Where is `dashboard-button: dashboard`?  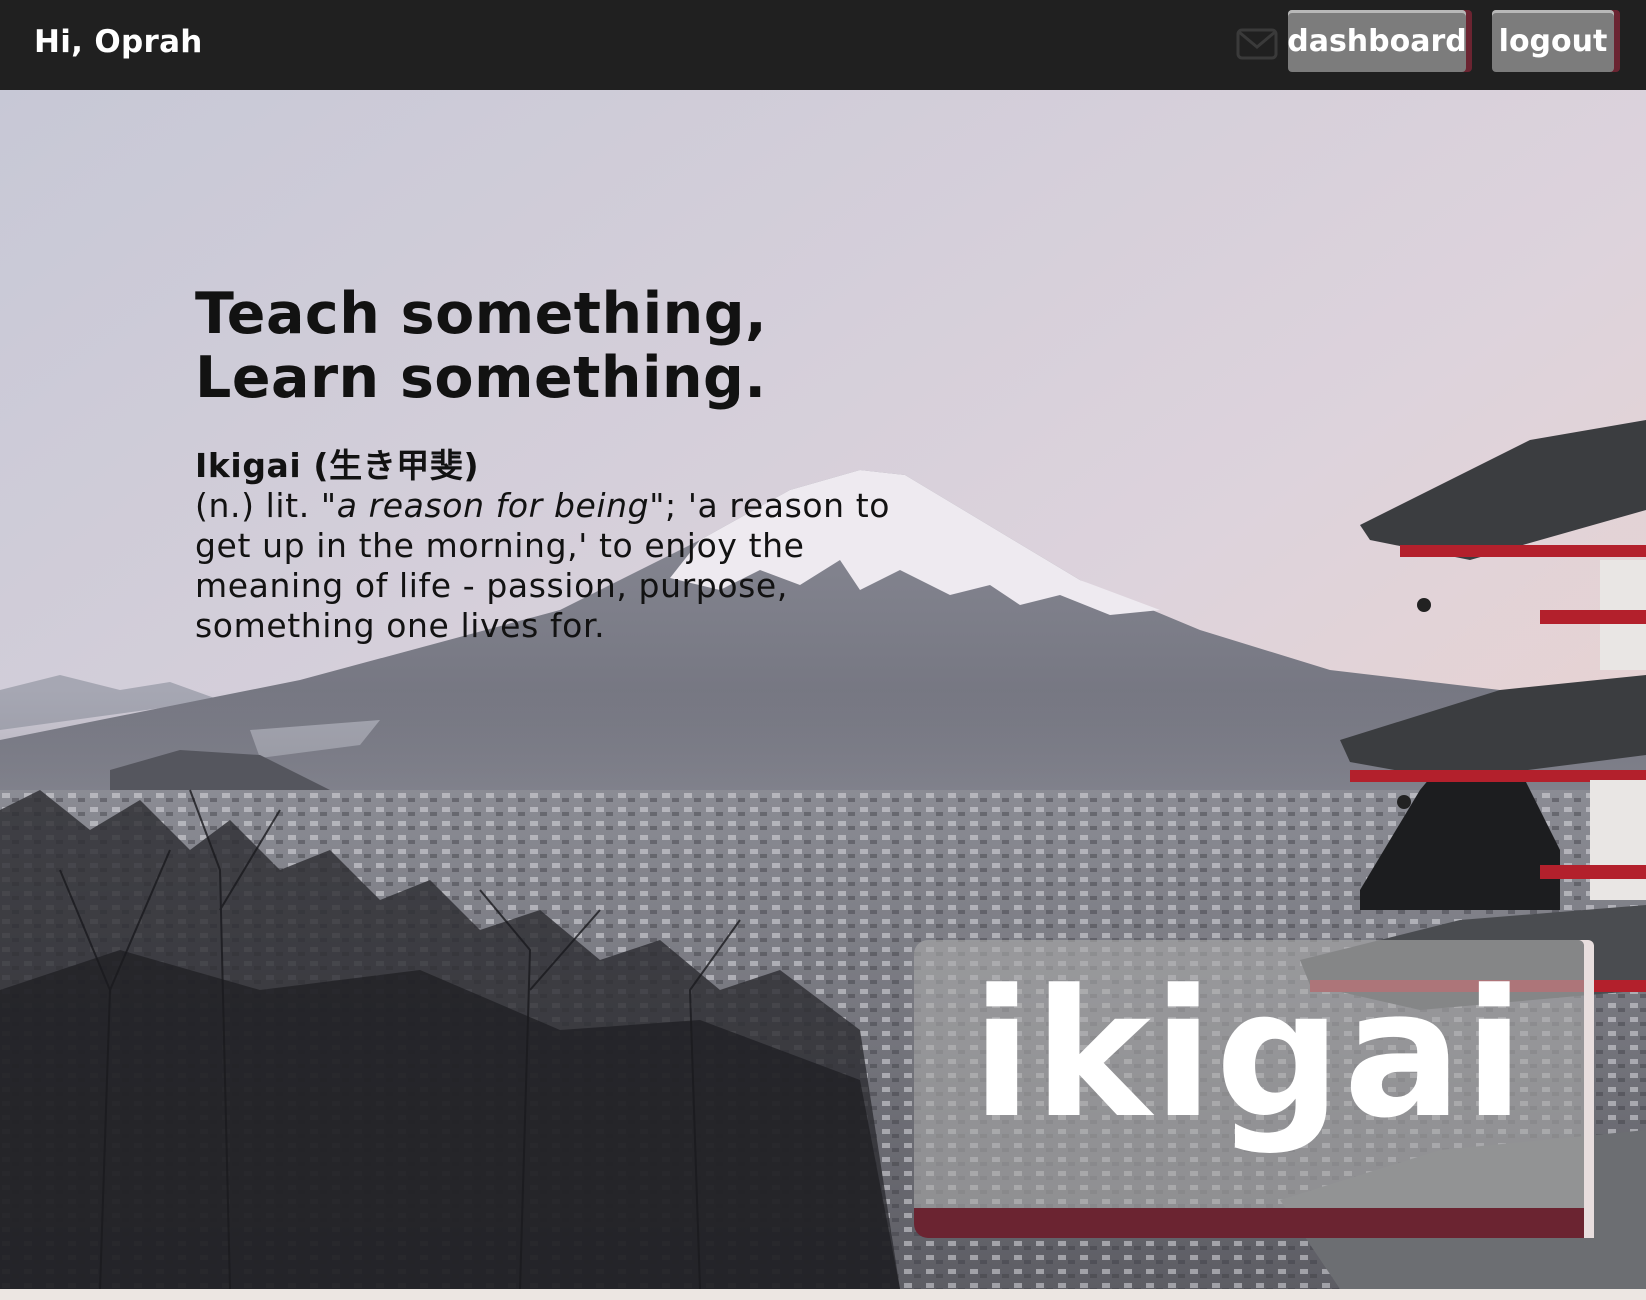
dashboard-button: dashboard is located at coordinates (1377, 41).